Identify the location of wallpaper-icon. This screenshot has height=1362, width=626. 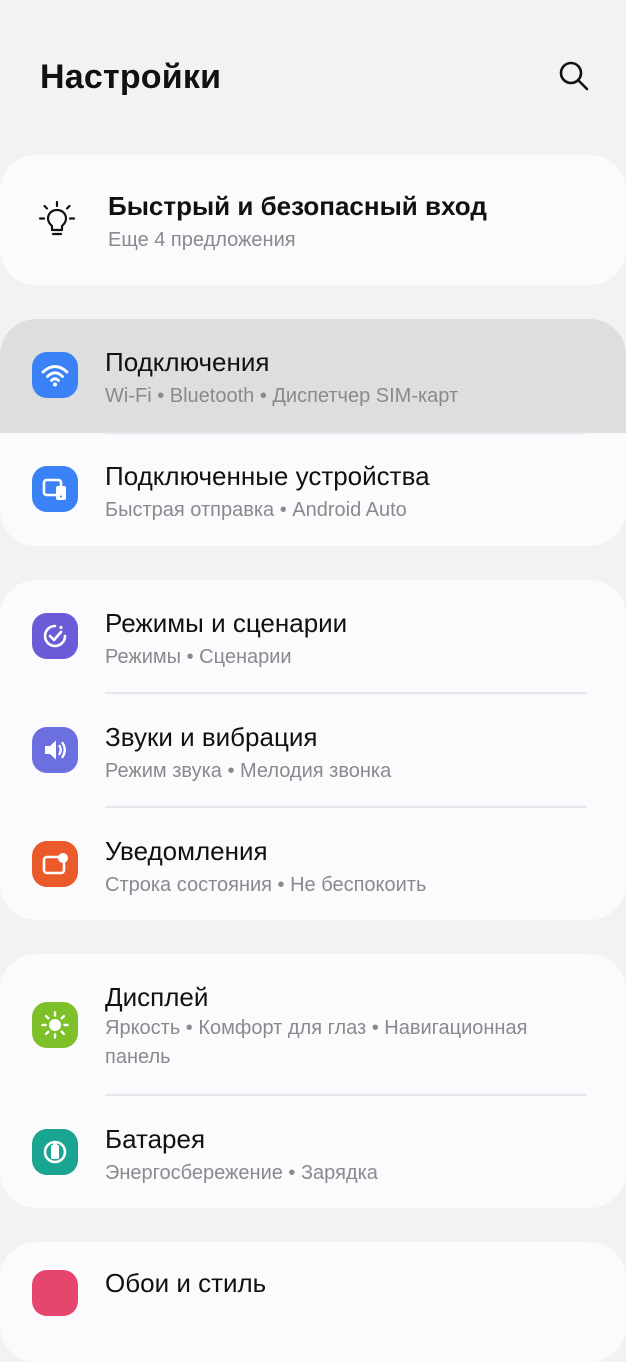
(55, 1293).